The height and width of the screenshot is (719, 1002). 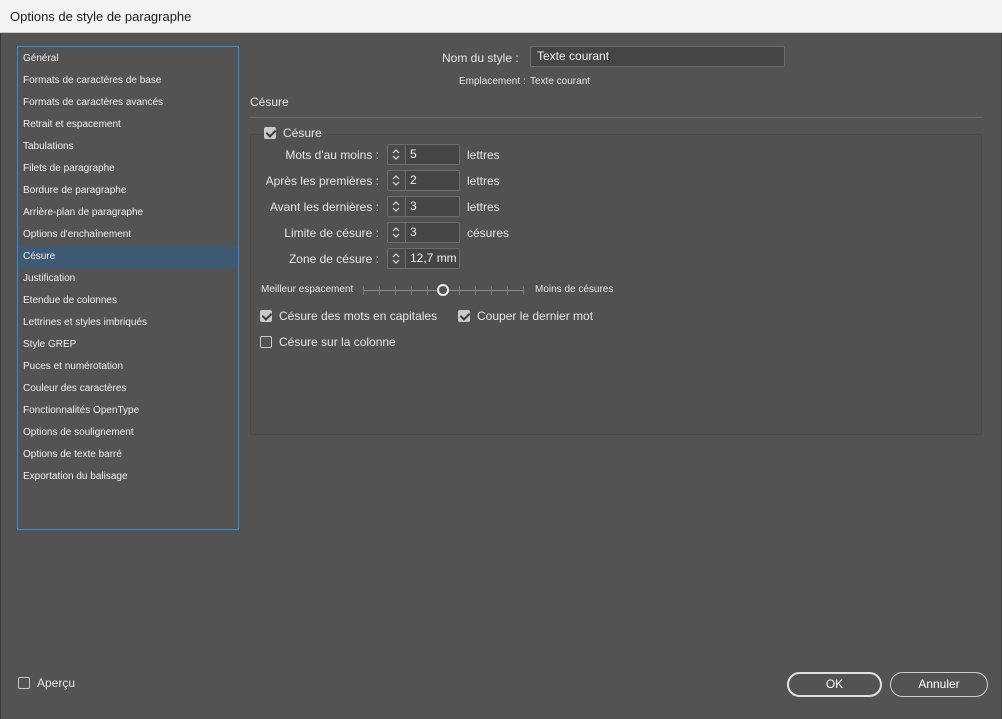 What do you see at coordinates (128, 455) in the screenshot?
I see `sidebar-item-strikethrough-options: Options de texte barré` at bounding box center [128, 455].